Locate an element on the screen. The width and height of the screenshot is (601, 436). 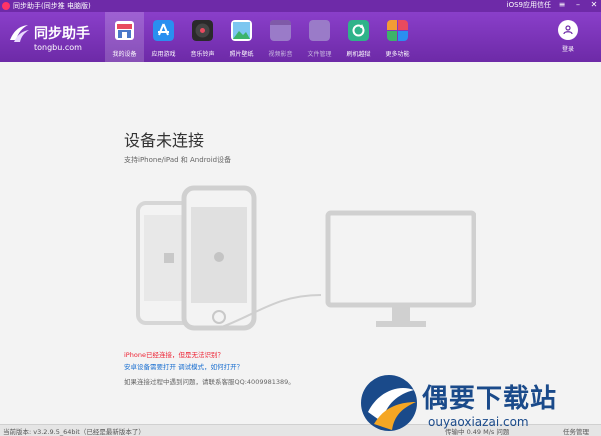
nav-label: 更多功能 is located at coordinates (397, 54).